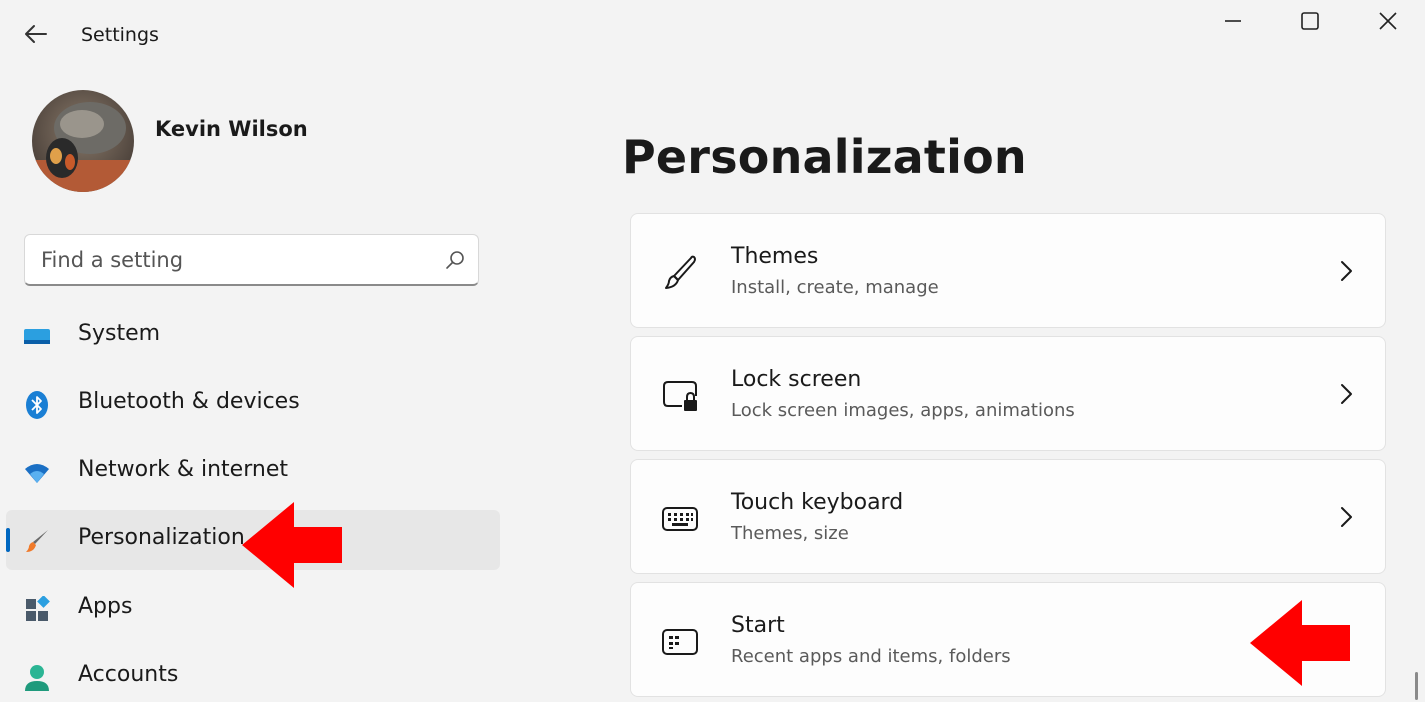 This screenshot has width=1425, height=702. What do you see at coordinates (161, 537) in the screenshot?
I see `sidebar-item-label: Personalization` at bounding box center [161, 537].